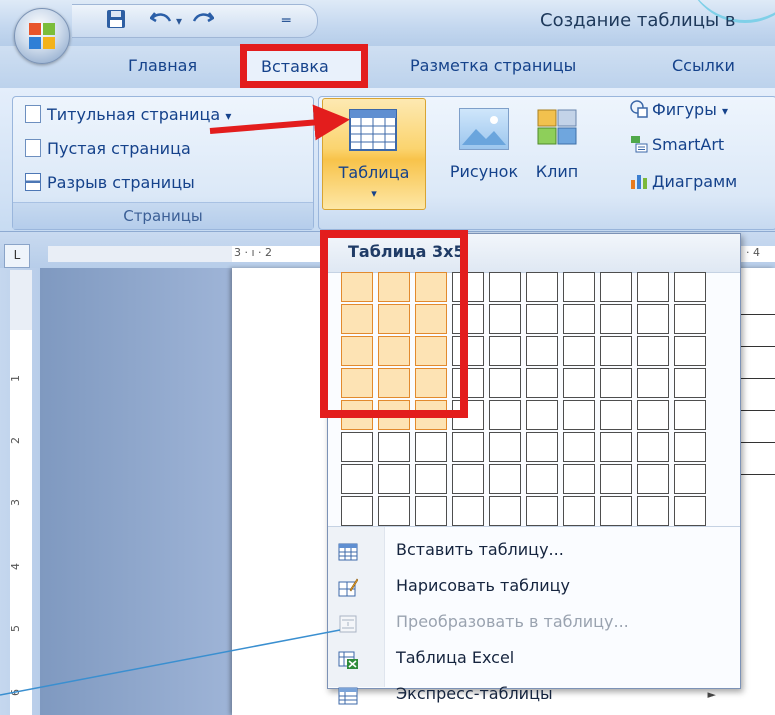  What do you see at coordinates (679, 109) in the screenshot?
I see `shapes-button: Фигуры ▾` at bounding box center [679, 109].